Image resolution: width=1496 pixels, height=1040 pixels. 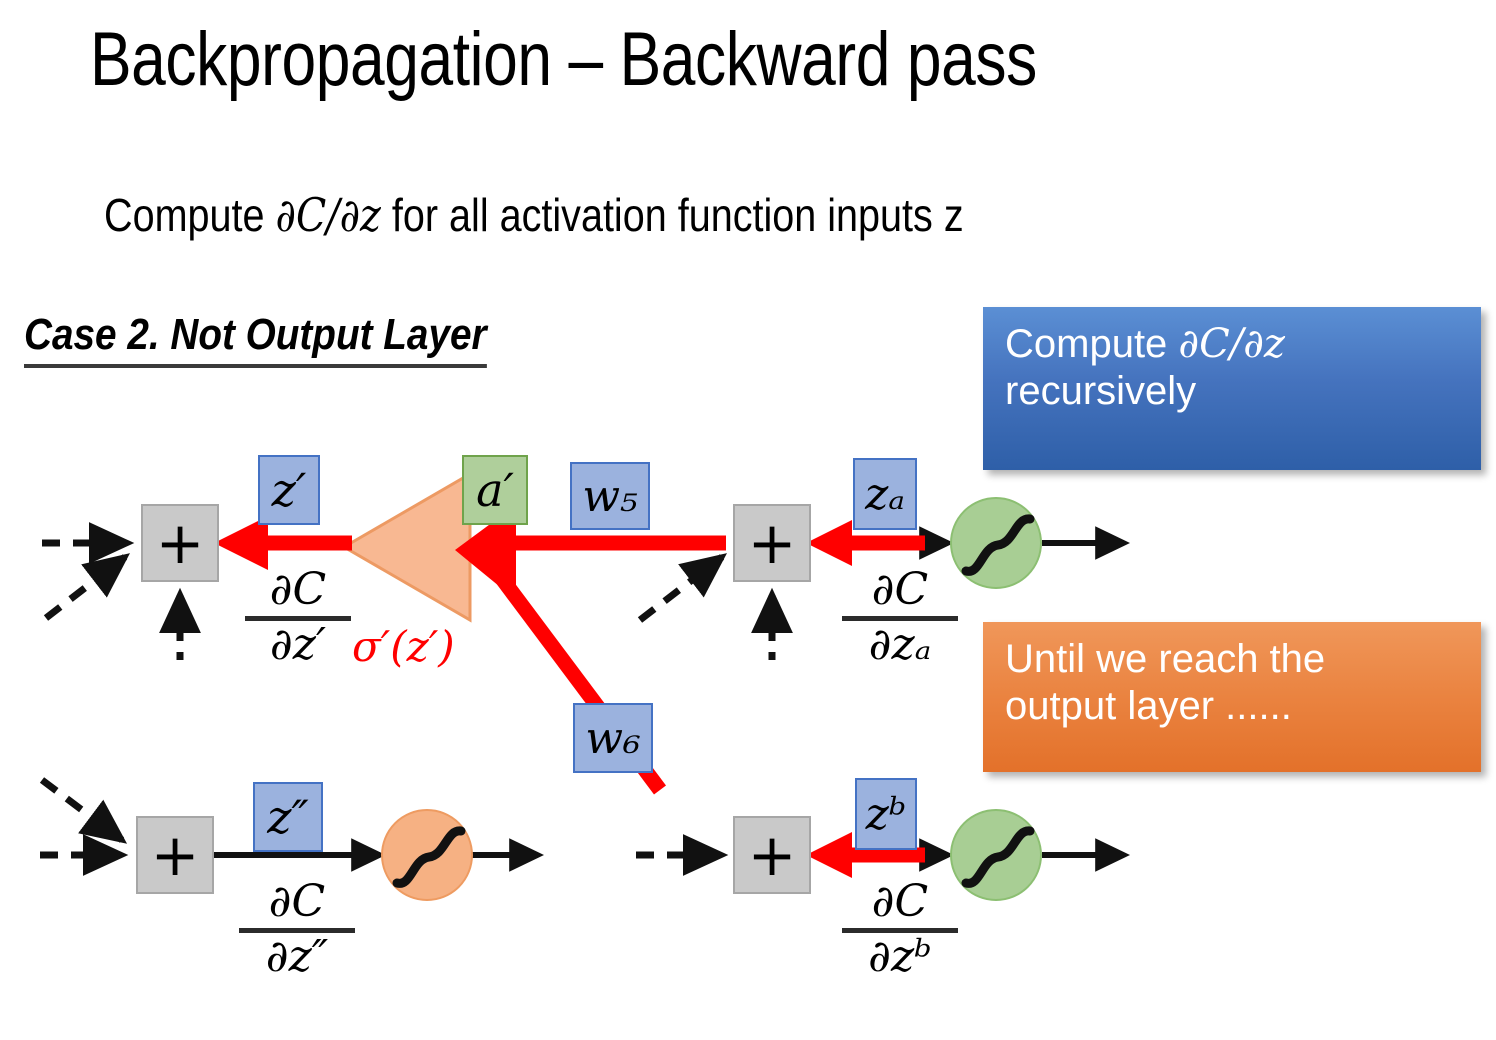 I want to click on sum-node-bottom-left: +, so click(x=175, y=855).